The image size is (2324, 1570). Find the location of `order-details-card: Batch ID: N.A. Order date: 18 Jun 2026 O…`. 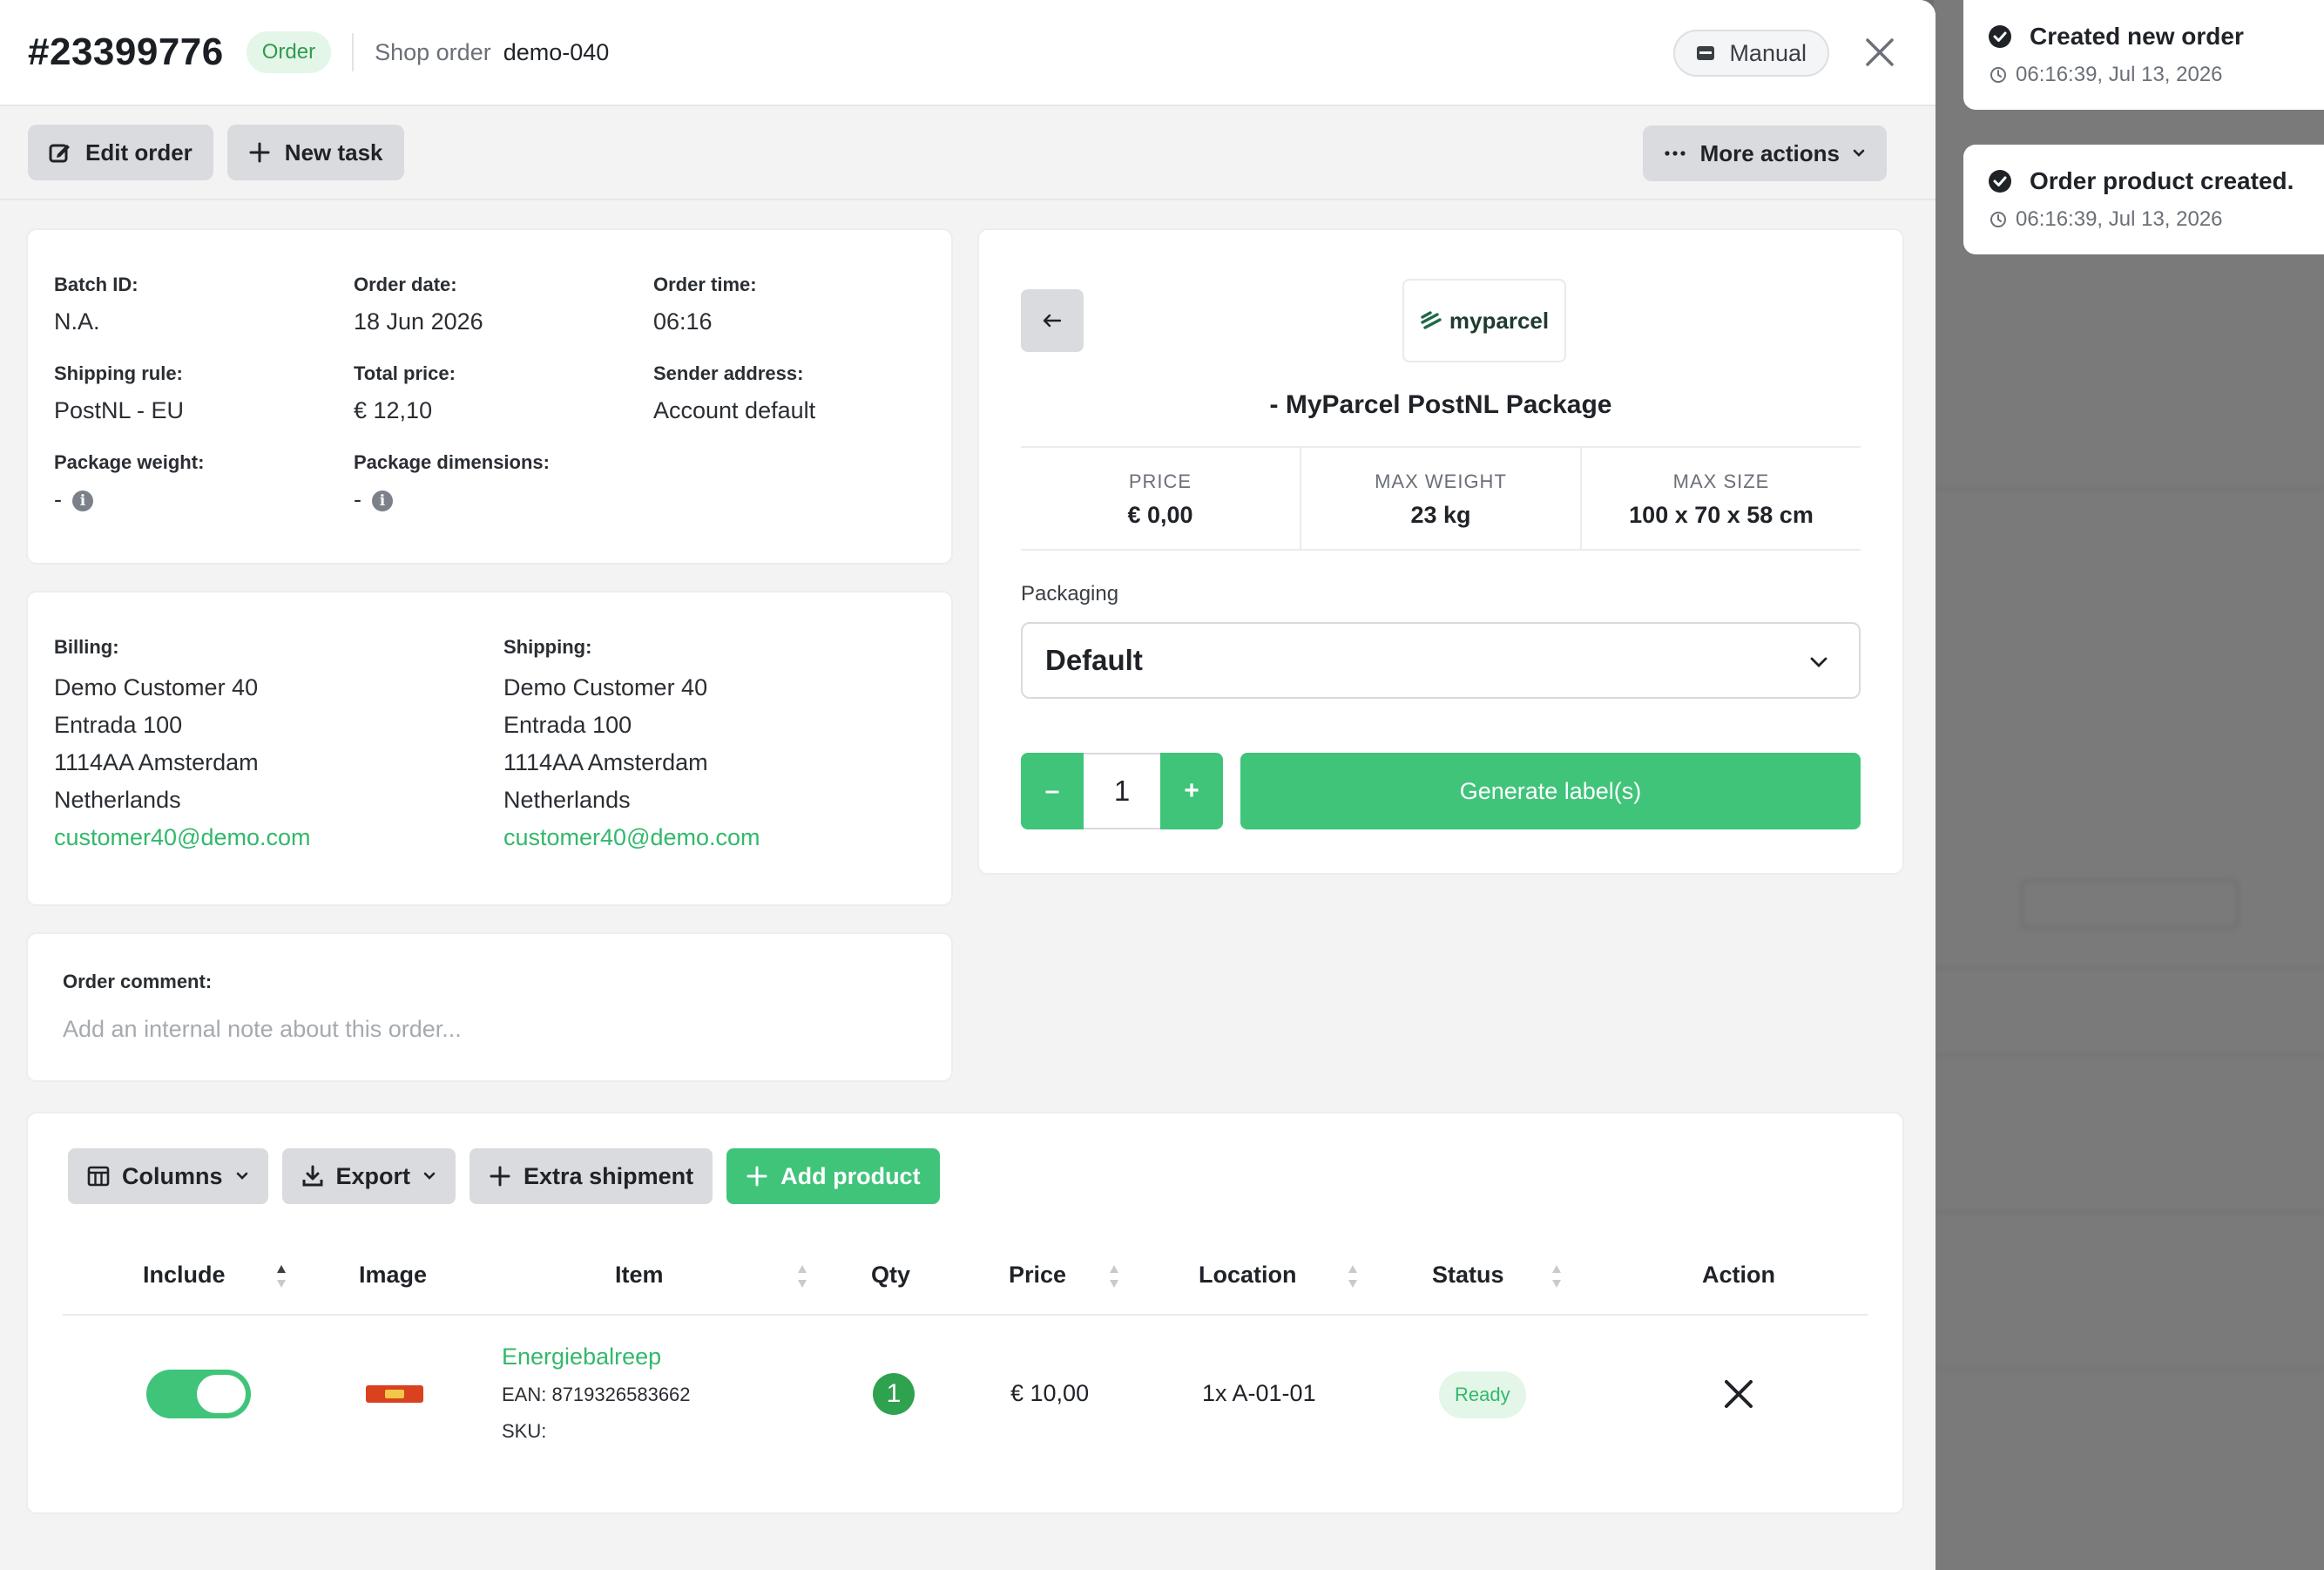

order-details-card: Batch ID: N.A. Order date: 18 Jun 2026 O… is located at coordinates (489, 396).